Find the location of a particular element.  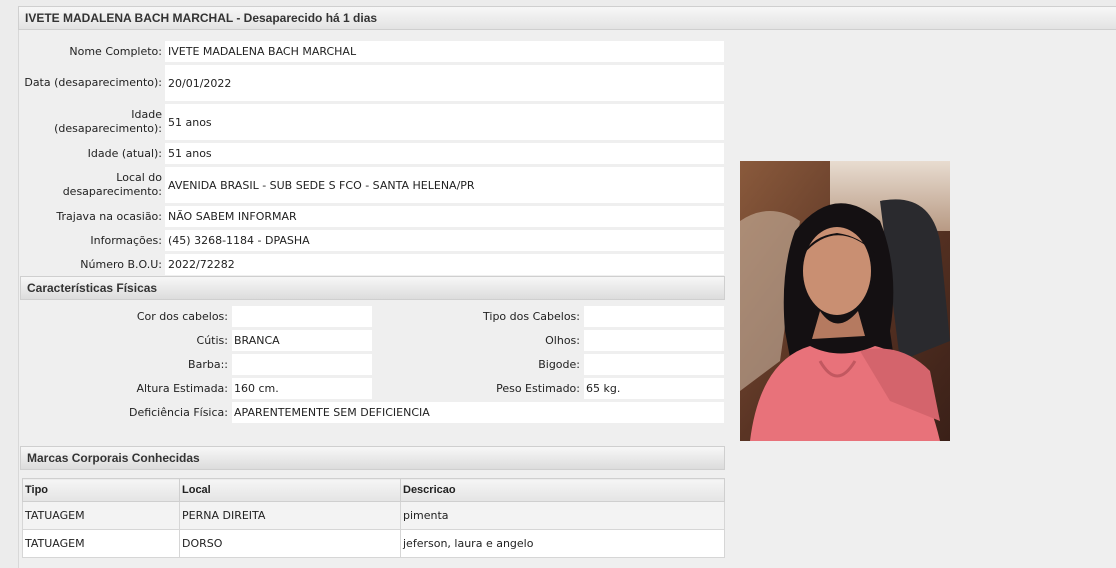

info-value: IVETE MADALENA BACH MARCHAL is located at coordinates (444, 51).